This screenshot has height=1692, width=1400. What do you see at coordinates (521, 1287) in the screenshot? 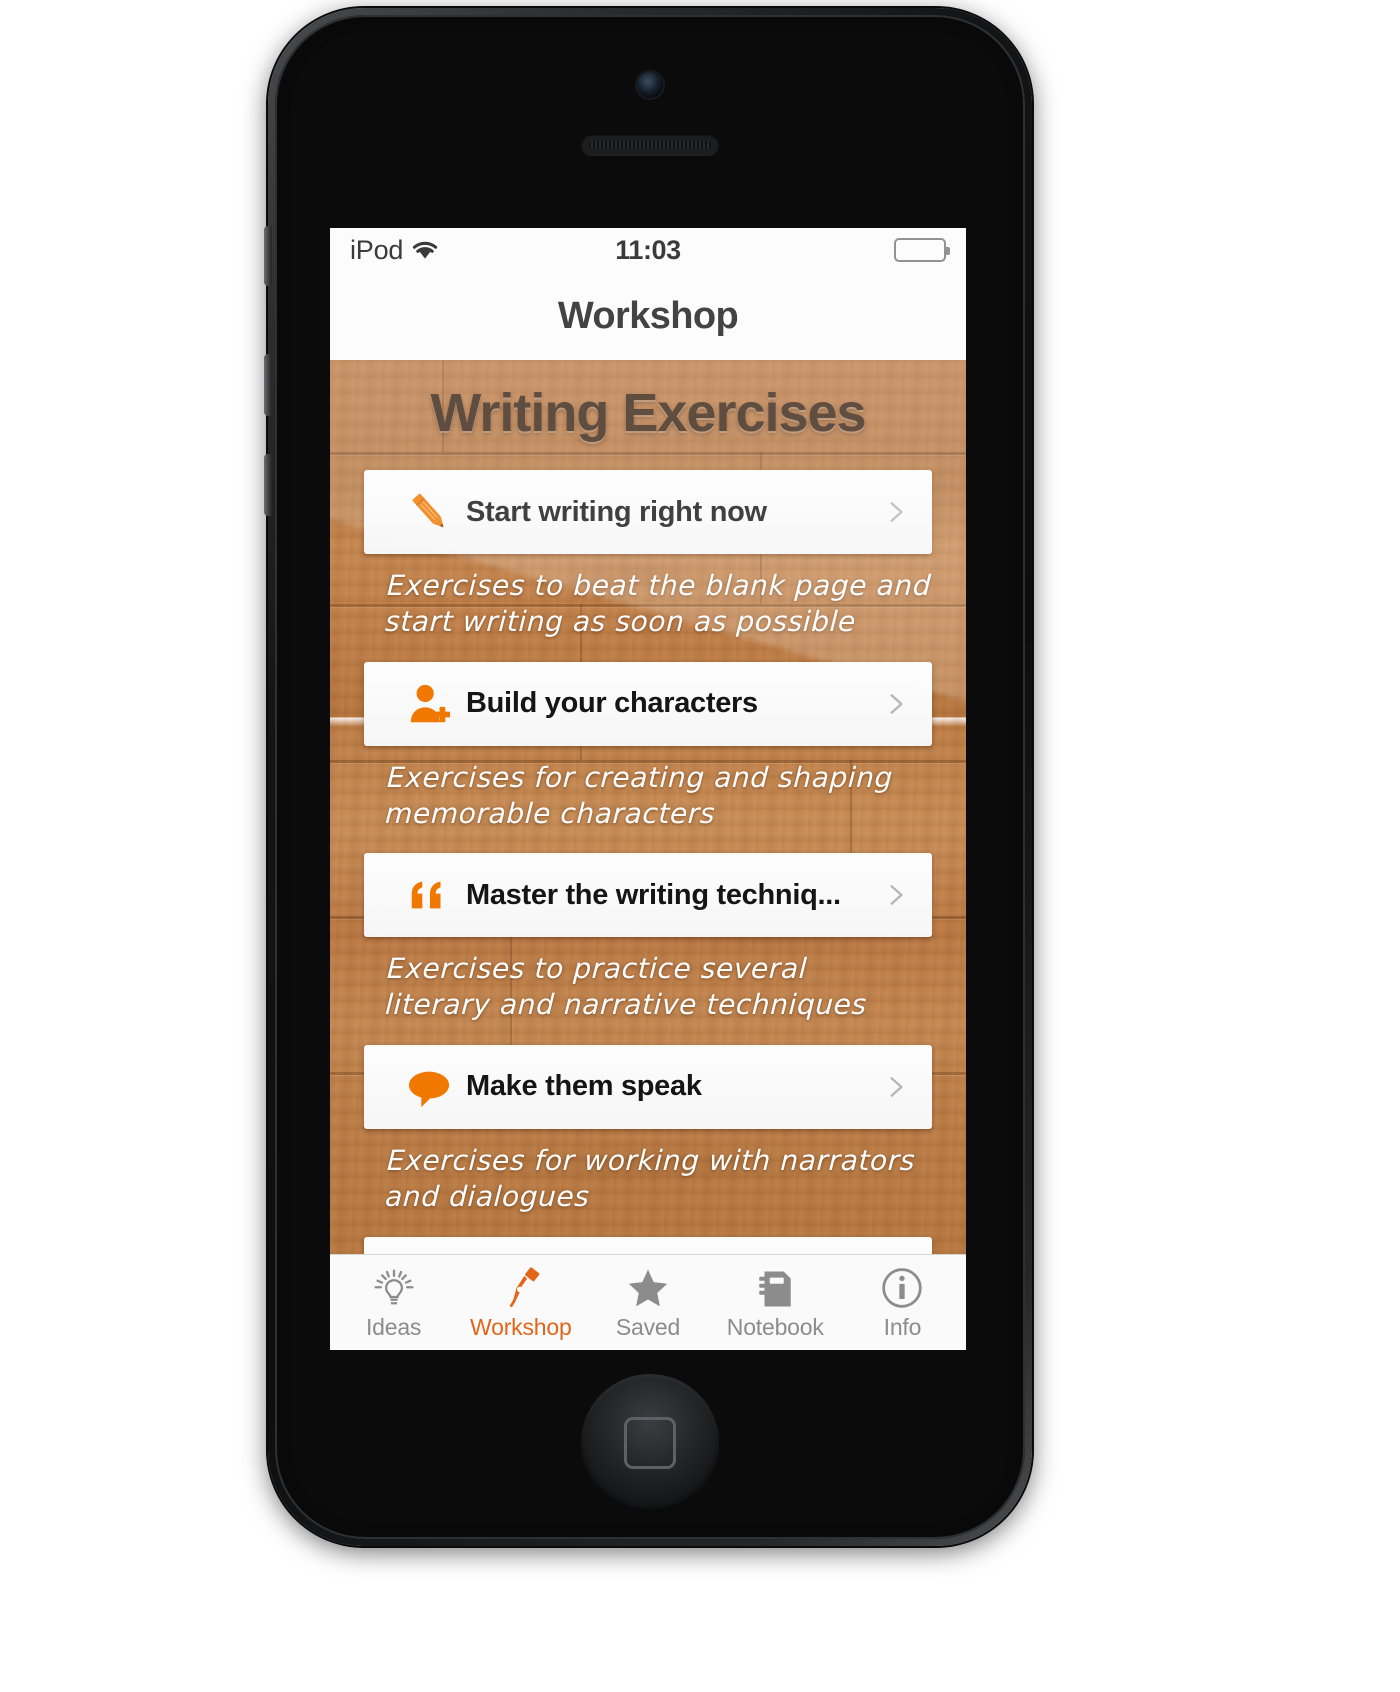
I see `fountain-pen-icon` at bounding box center [521, 1287].